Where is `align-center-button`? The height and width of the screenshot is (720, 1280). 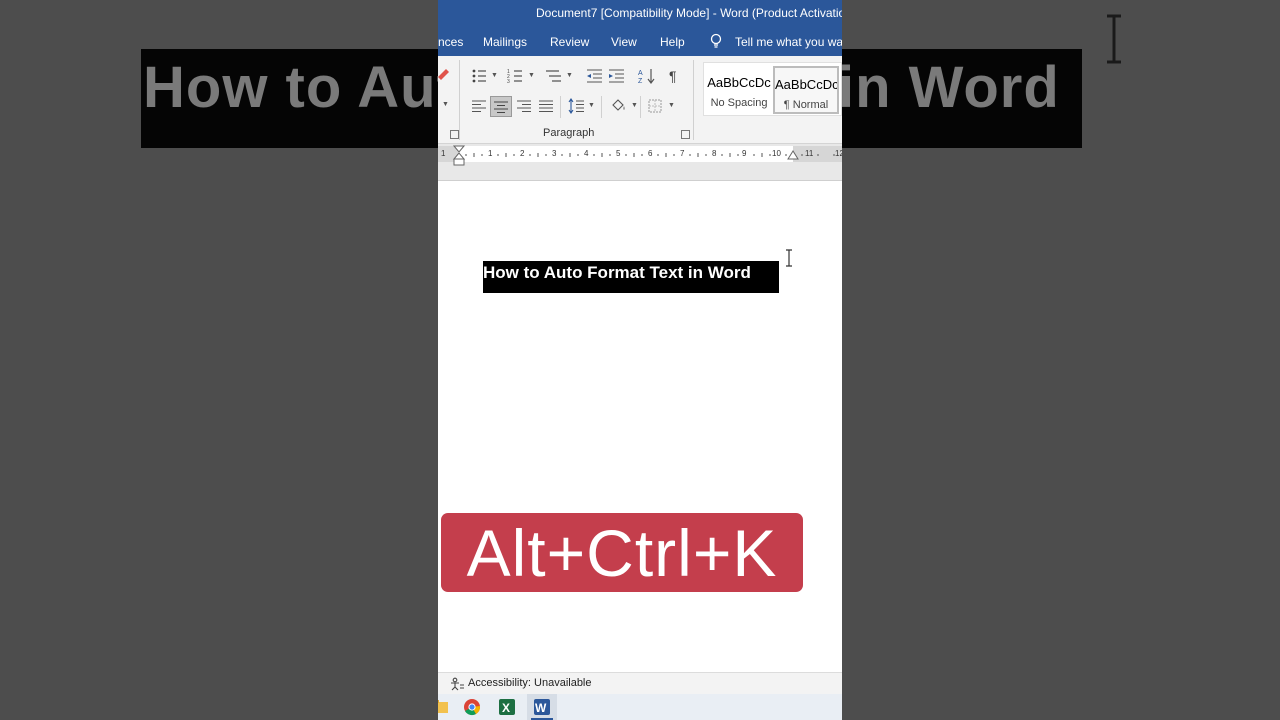 align-center-button is located at coordinates (501, 106).